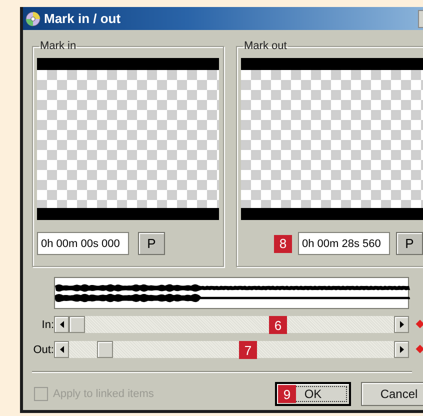 Image resolution: width=423 pixels, height=416 pixels. Describe the element at coordinates (47, 324) in the screenshot. I see `slider-label: In:` at that location.